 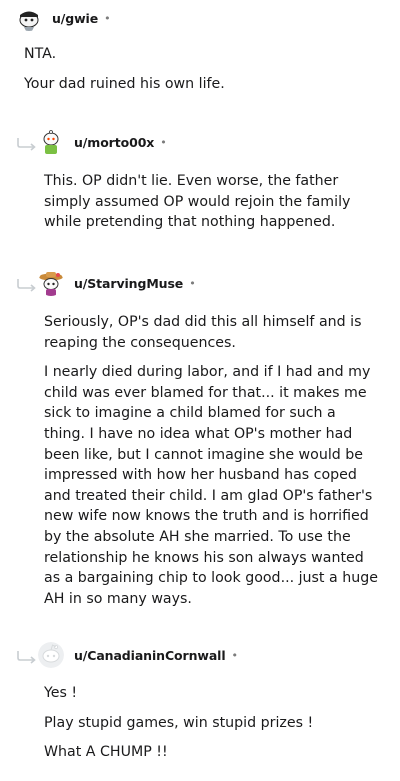 I want to click on comment-paragraph: Your dad ruined his own life., so click(x=124, y=83).